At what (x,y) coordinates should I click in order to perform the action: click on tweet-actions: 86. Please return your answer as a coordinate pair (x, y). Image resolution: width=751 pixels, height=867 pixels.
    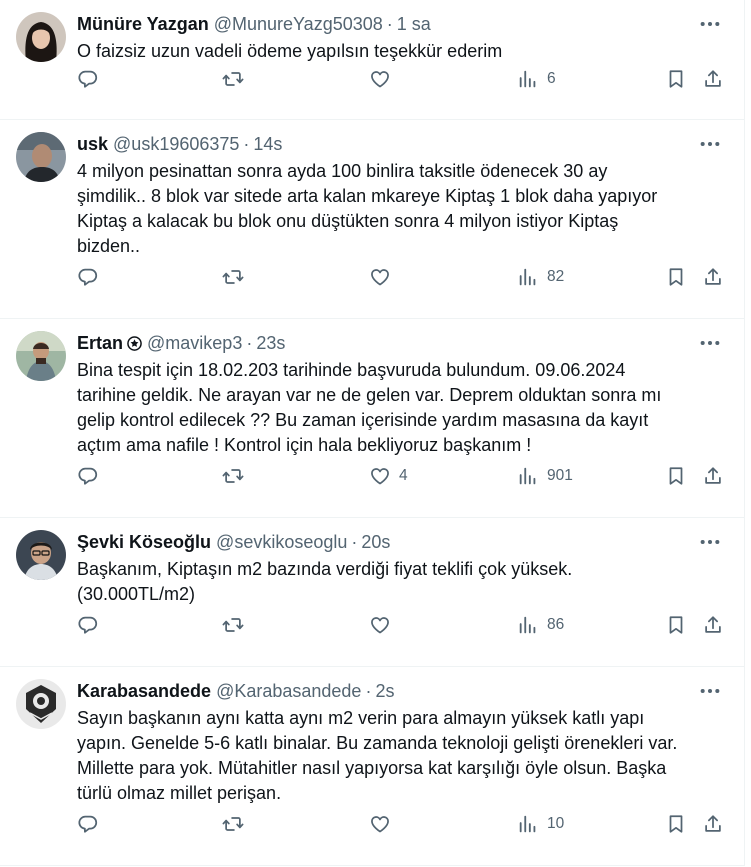
    Looking at the image, I should click on (407, 625).